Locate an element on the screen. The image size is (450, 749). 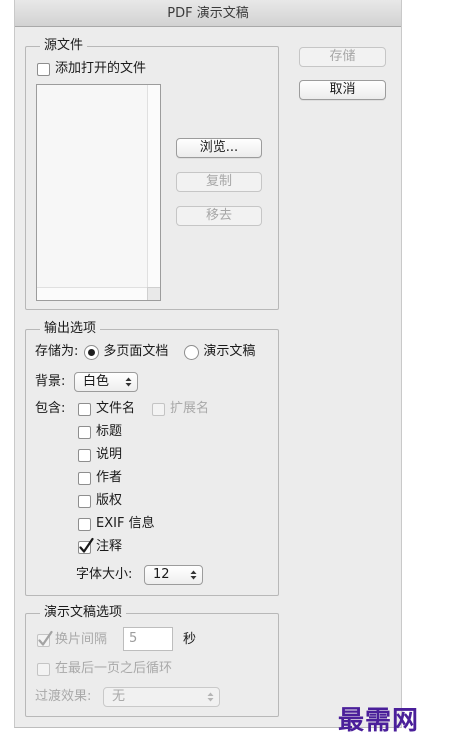
add-open-files-checkbox: 添加打开的文件 is located at coordinates (91, 69).